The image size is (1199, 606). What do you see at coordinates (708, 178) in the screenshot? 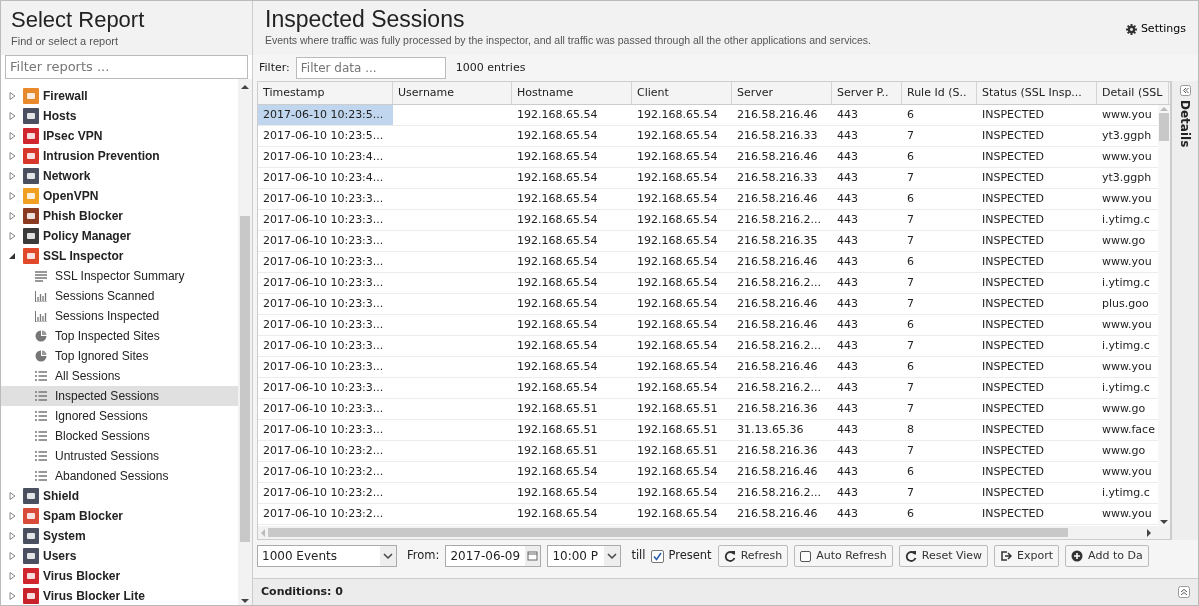
I see `table-row: 2017-06-10 10:23:4... 192.168.65.54 192.168.65.54 216.58.216.33 443 7 INSPECTED yt3.ggph` at bounding box center [708, 178].